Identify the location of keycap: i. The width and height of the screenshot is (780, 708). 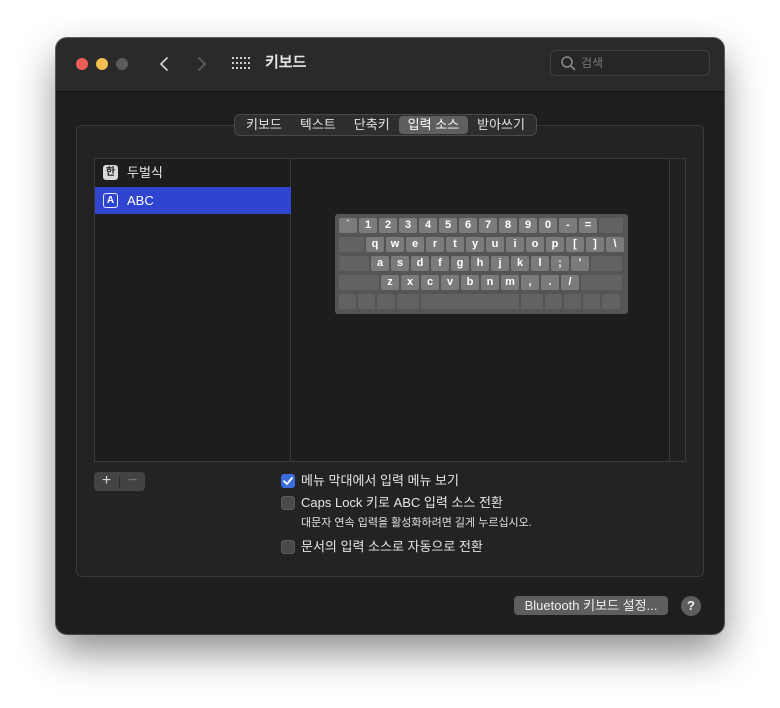
(515, 244).